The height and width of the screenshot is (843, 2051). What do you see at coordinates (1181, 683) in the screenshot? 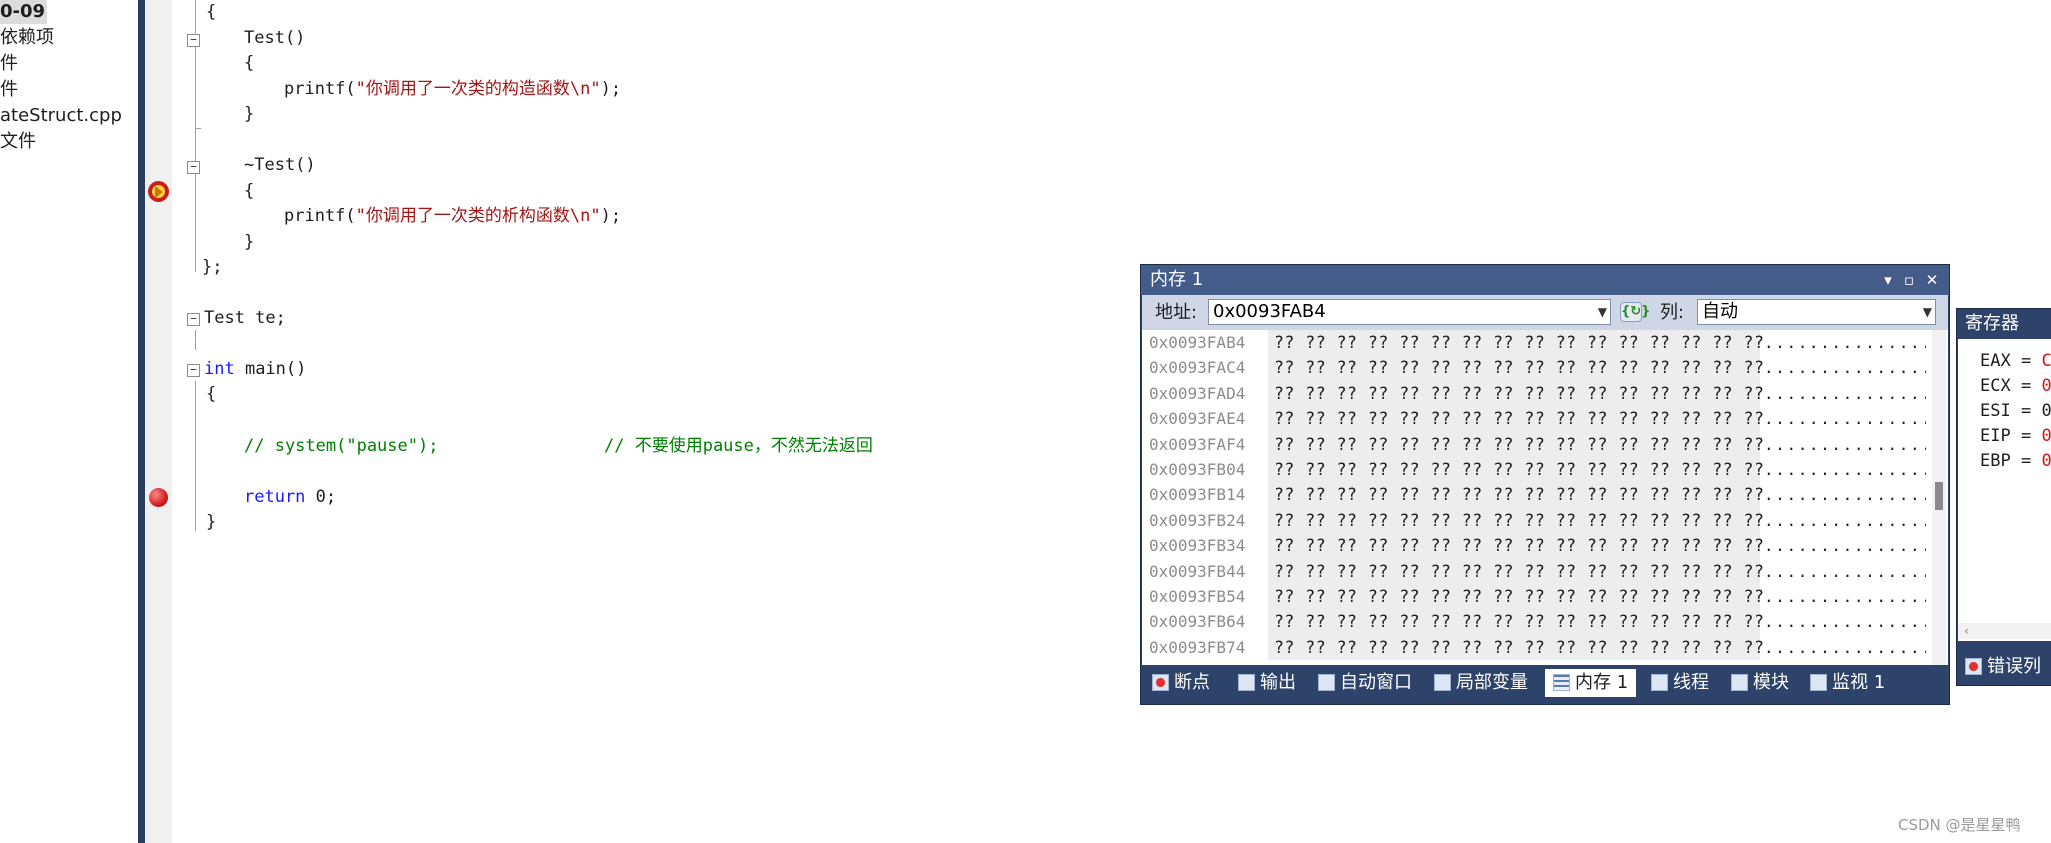
I see `tab-breakpoints: 断点` at bounding box center [1181, 683].